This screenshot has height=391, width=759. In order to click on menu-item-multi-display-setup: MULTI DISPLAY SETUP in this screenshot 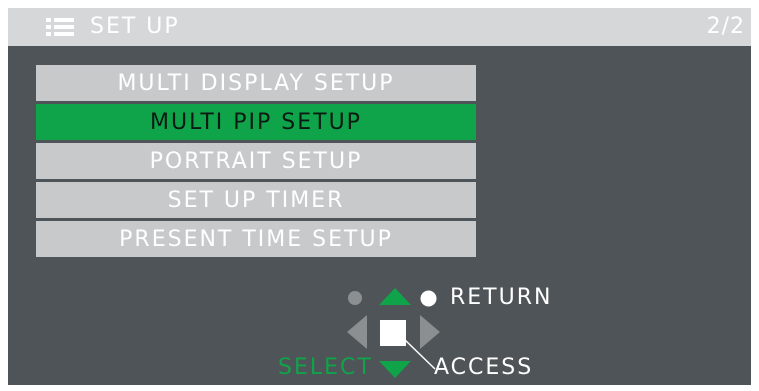, I will do `click(256, 83)`.